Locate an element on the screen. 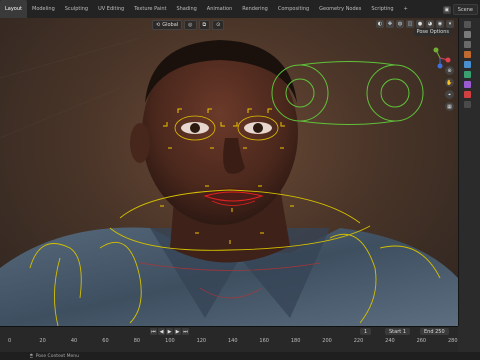 The height and width of the screenshot is (360, 480). pivot-icon: ◎ is located at coordinates (190, 25).